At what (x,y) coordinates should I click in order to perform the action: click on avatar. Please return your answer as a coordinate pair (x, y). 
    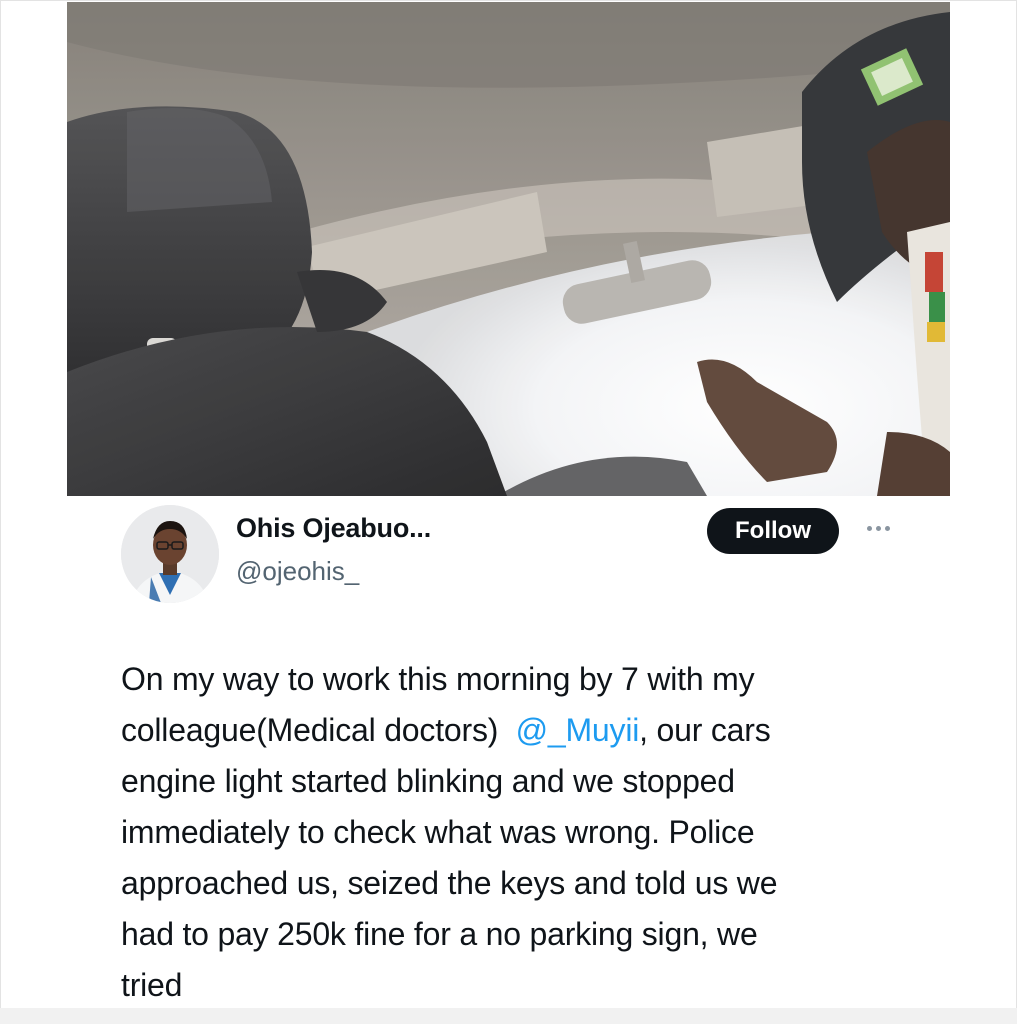
    Looking at the image, I should click on (170, 554).